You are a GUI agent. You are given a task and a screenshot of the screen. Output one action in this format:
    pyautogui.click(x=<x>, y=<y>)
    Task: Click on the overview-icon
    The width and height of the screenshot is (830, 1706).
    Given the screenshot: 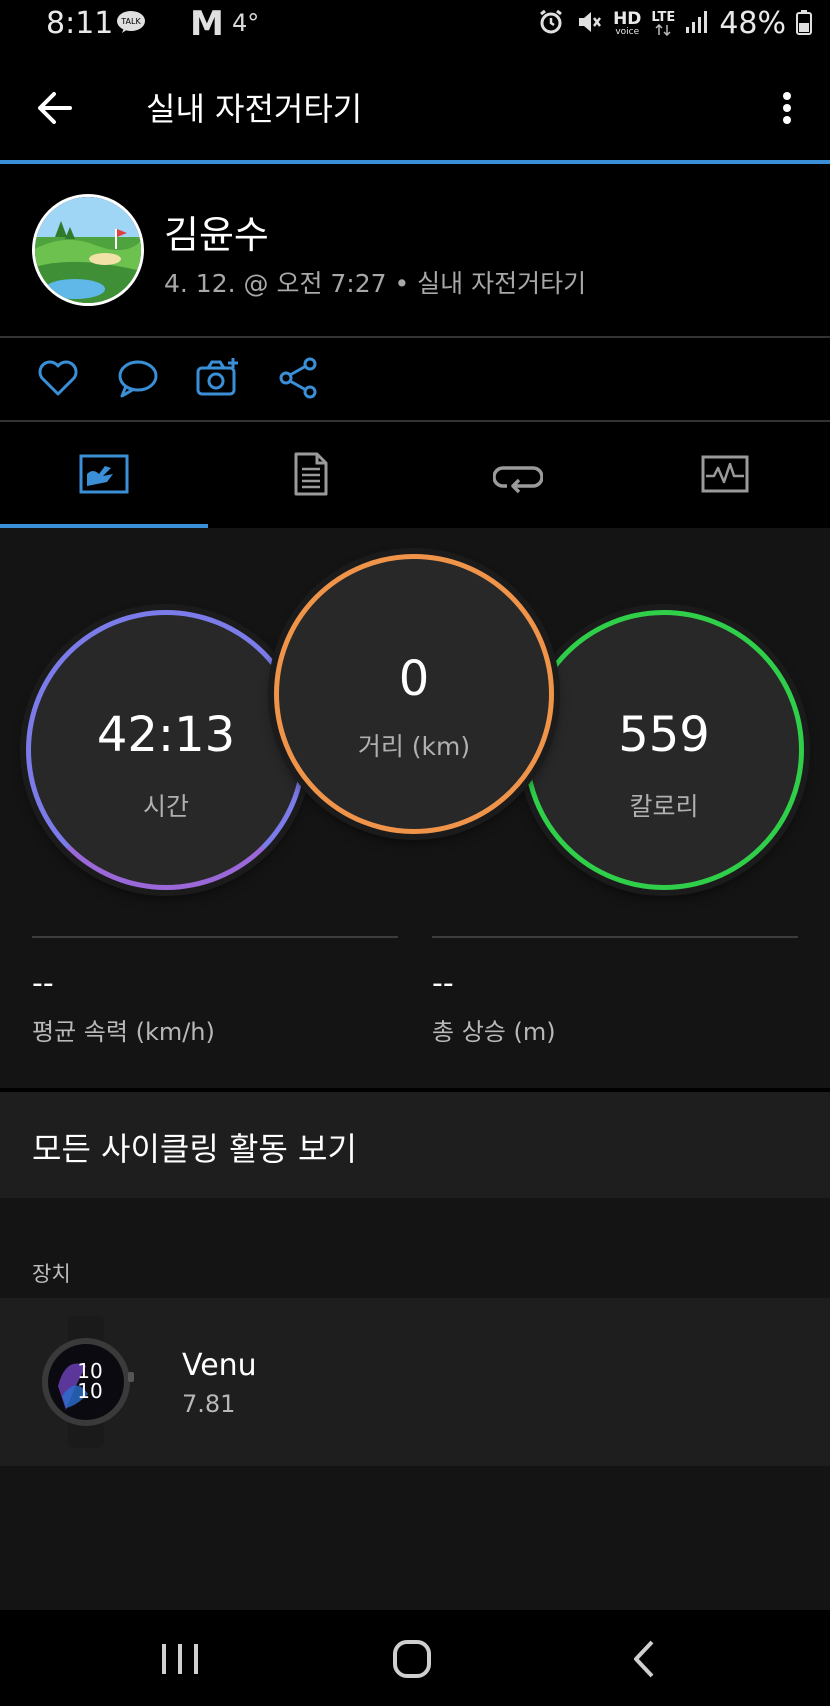 What is the action you would take?
    pyautogui.click(x=103, y=474)
    